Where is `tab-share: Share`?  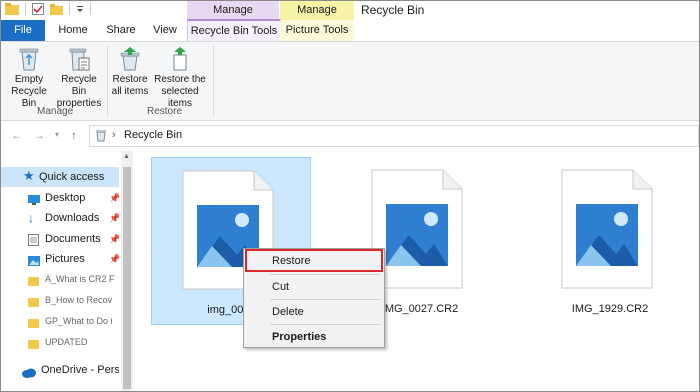
tab-share: Share is located at coordinates (121, 30).